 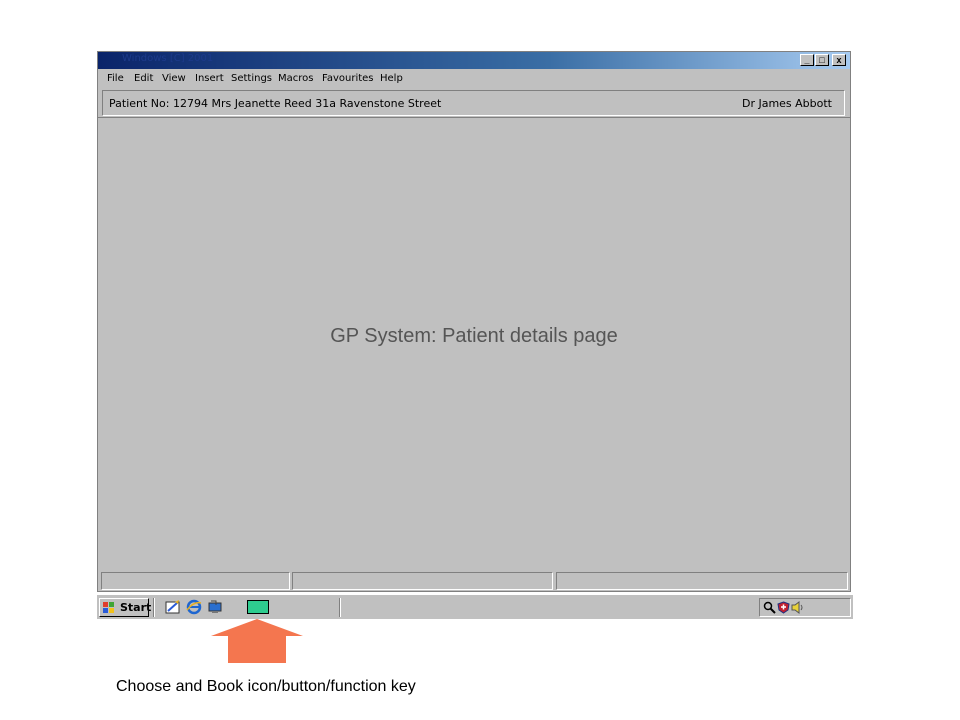 What do you see at coordinates (391, 78) in the screenshot?
I see `menu-help: Help` at bounding box center [391, 78].